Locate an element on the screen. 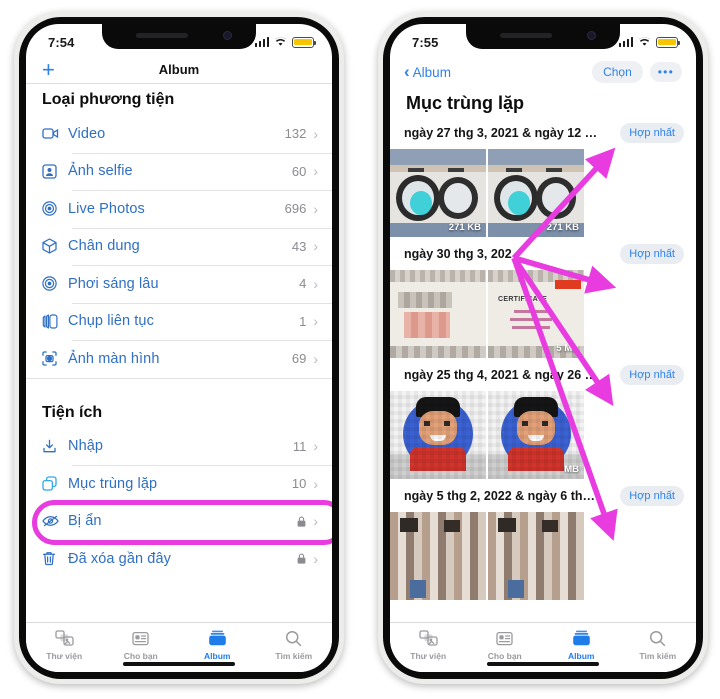 The image size is (720, 699). duplicate-thumbnails: MB is located at coordinates (543, 435).